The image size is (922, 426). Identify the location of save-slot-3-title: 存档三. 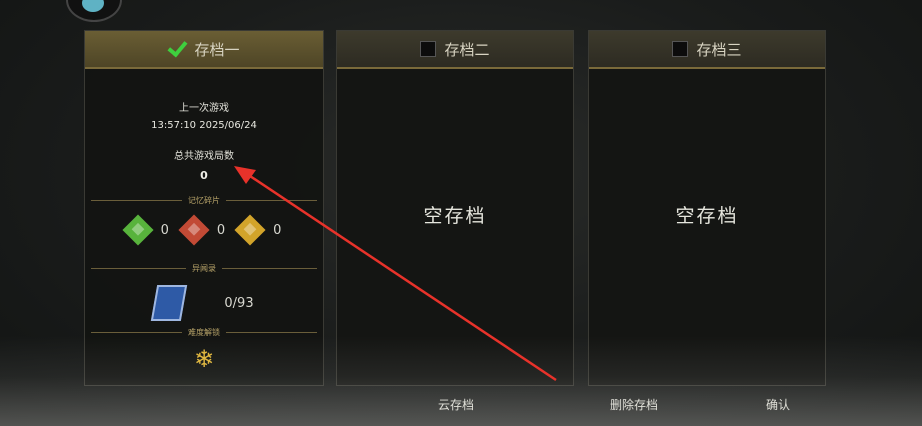
(719, 49).